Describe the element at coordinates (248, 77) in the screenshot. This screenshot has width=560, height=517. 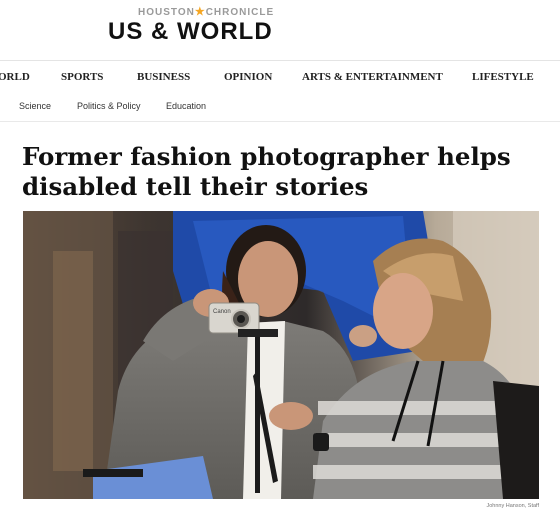
I see `nav-item-opinion: OPINION` at that location.